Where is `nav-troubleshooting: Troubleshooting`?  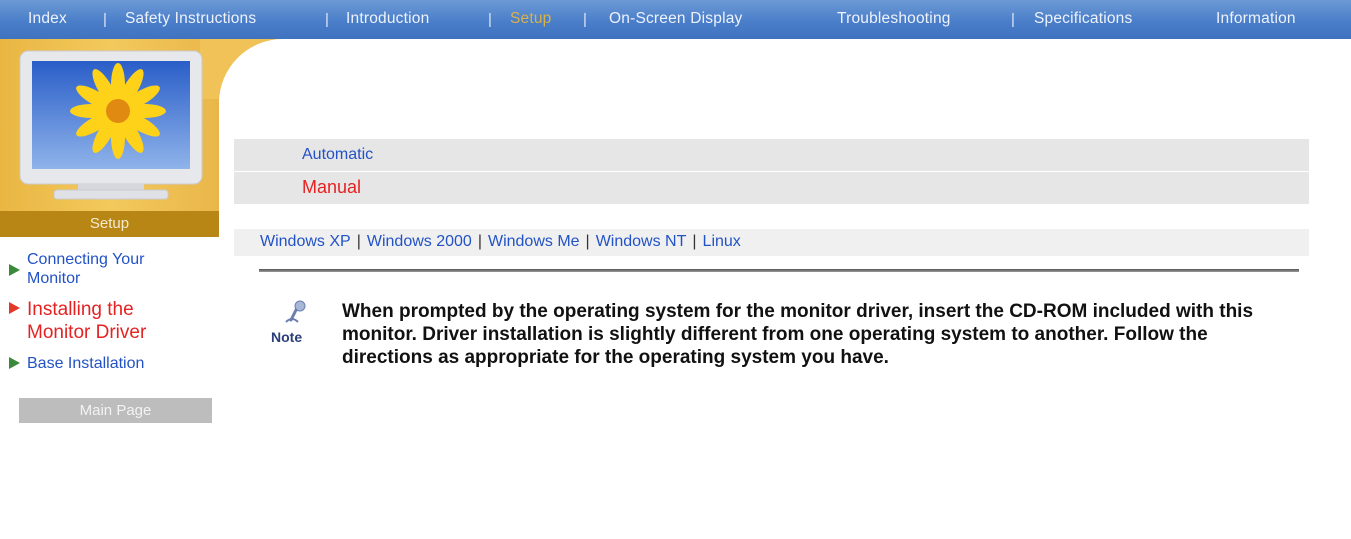
nav-troubleshooting: Troubleshooting is located at coordinates (894, 19).